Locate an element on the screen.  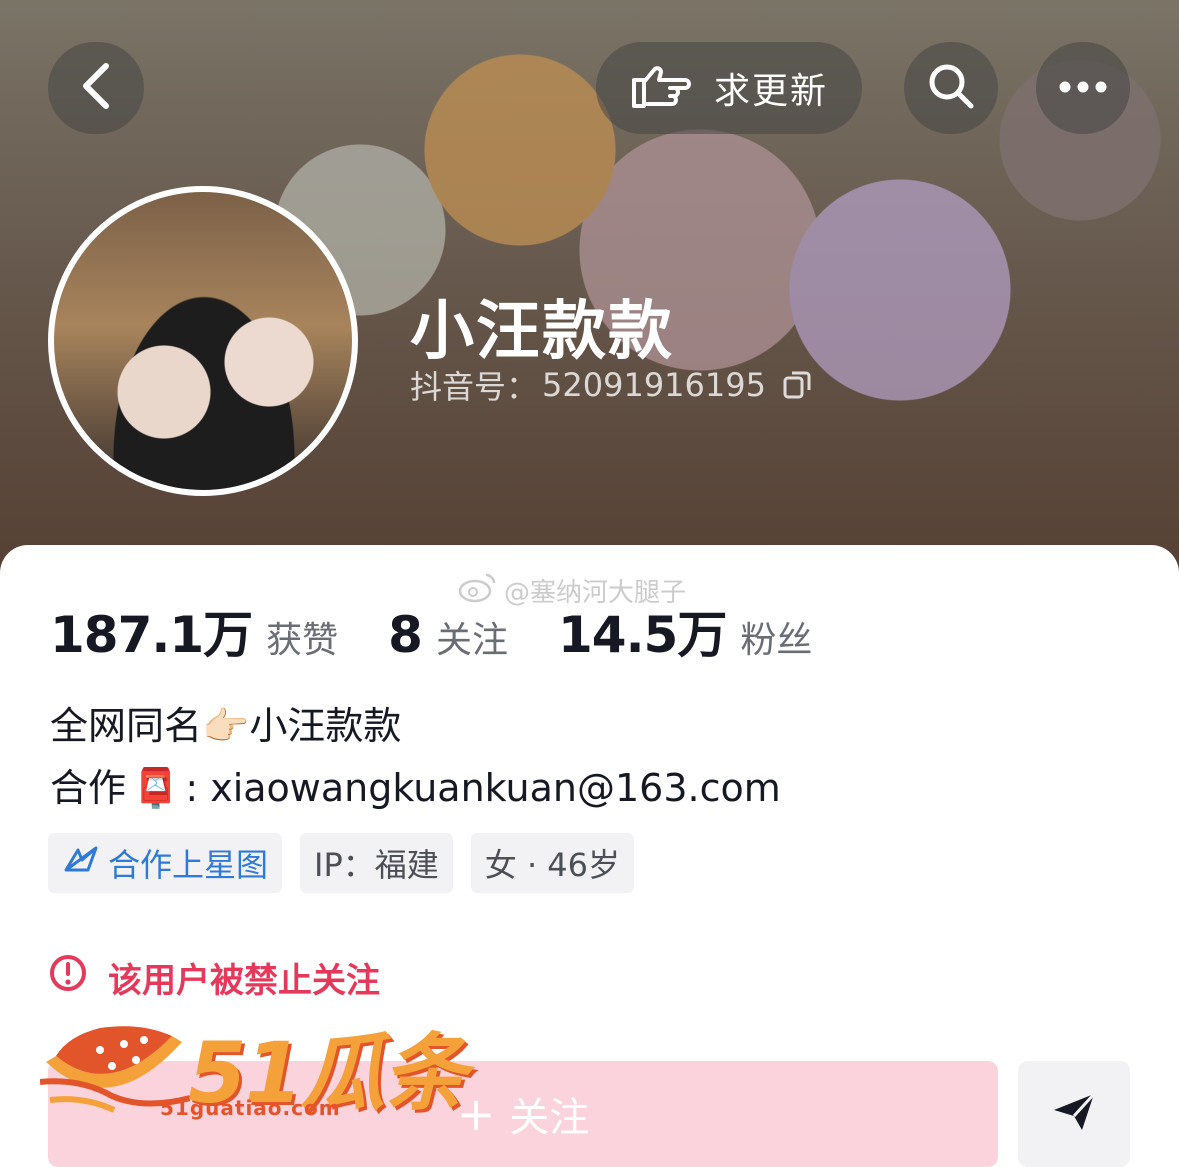
profile-nickname: 小汪款款 is located at coordinates (542, 332).